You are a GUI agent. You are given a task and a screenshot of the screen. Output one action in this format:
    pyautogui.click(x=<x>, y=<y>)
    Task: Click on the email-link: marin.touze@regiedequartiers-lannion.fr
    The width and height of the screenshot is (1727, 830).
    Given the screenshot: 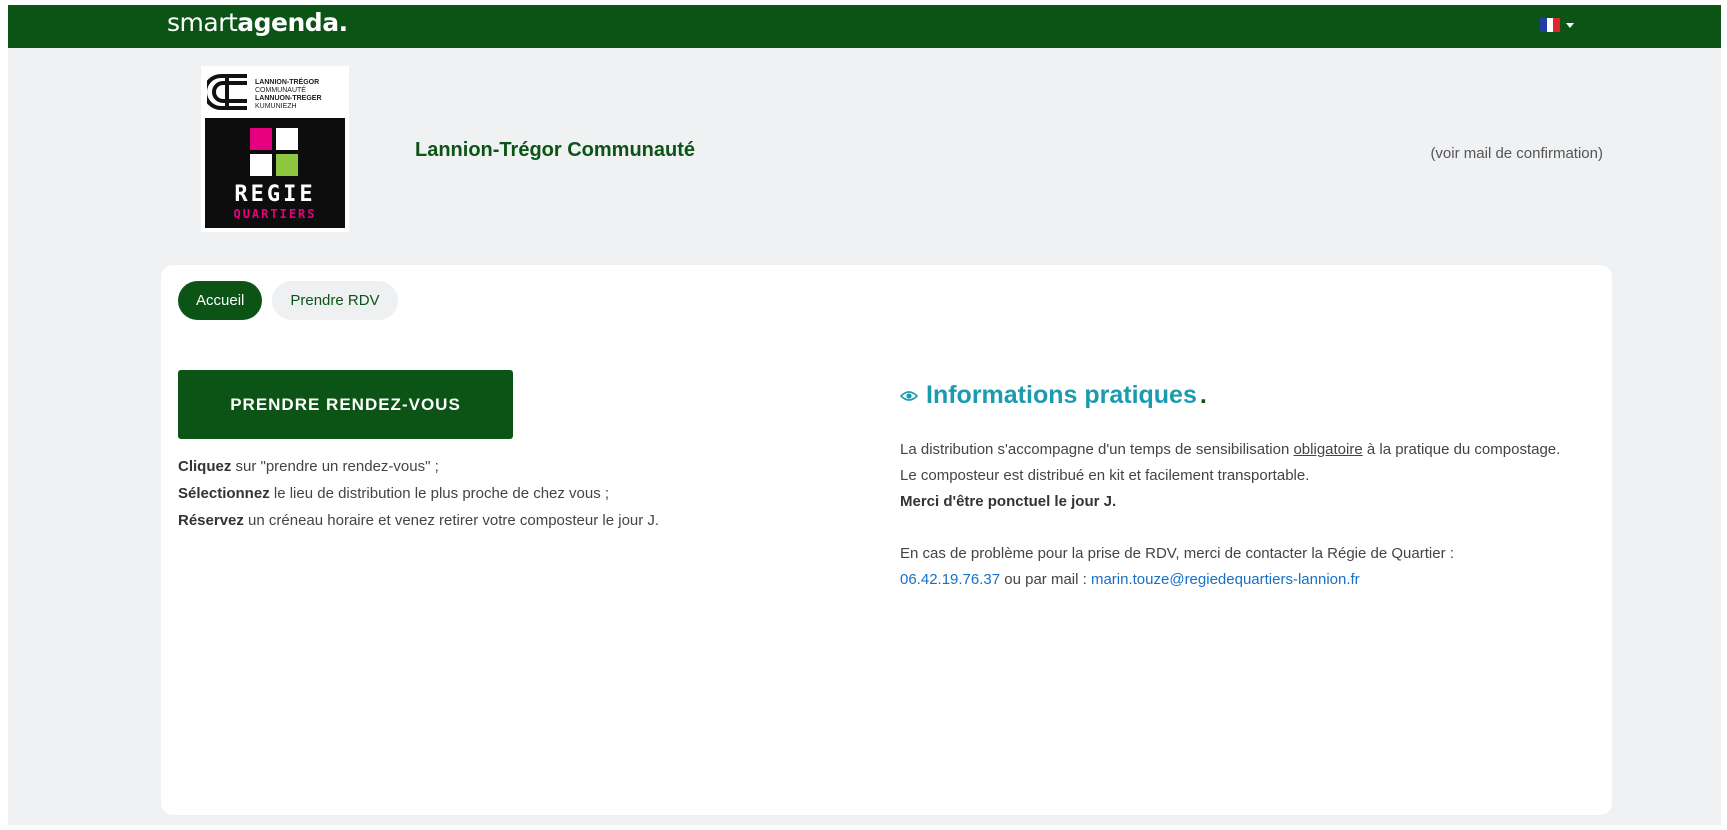 What is the action you would take?
    pyautogui.click(x=1225, y=579)
    